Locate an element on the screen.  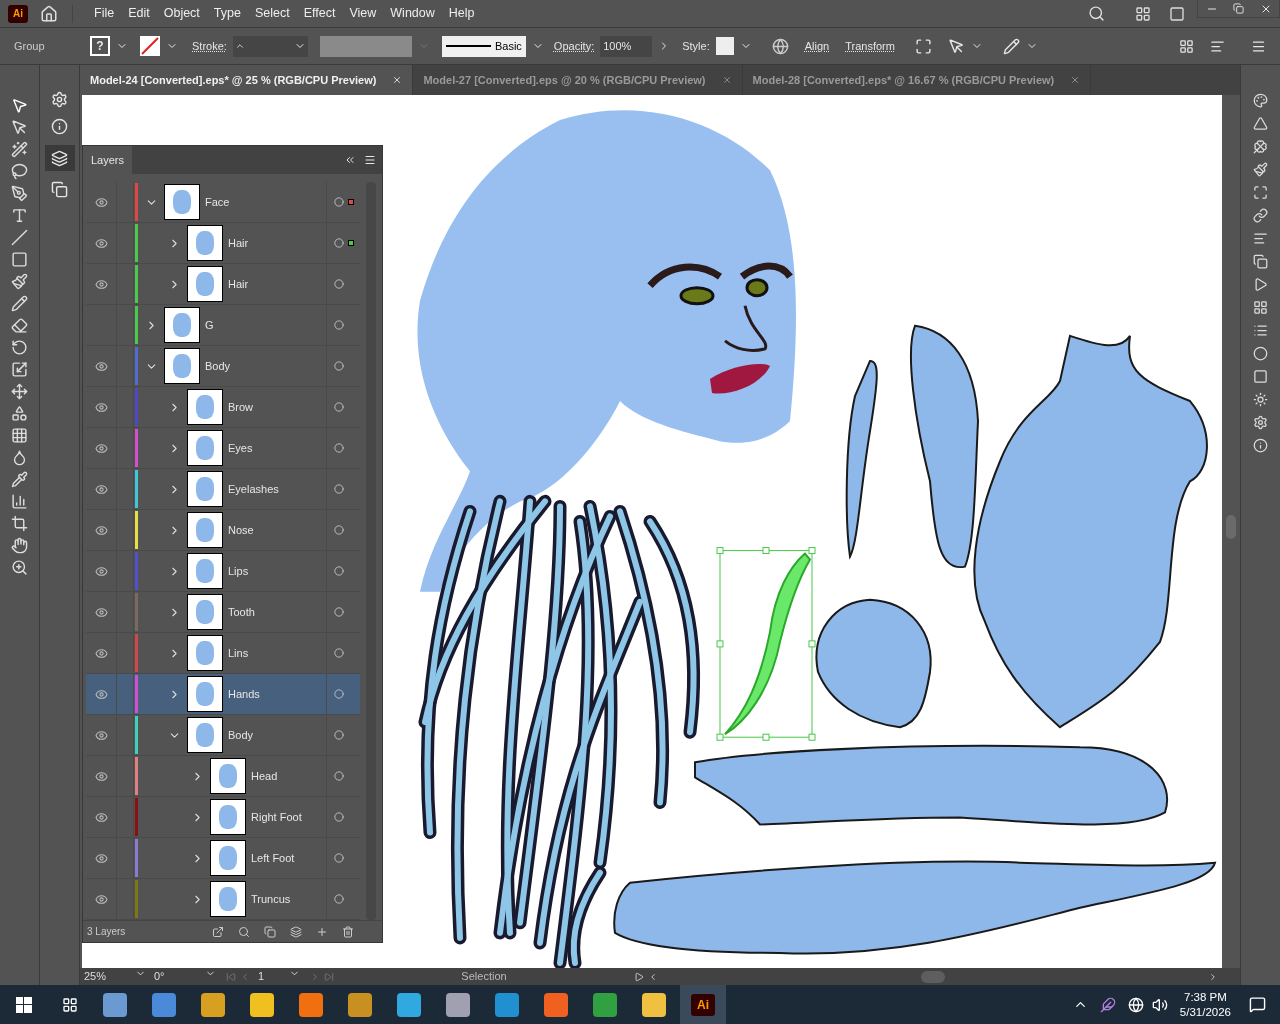
menu-item: View is located at coordinates (363, 13).